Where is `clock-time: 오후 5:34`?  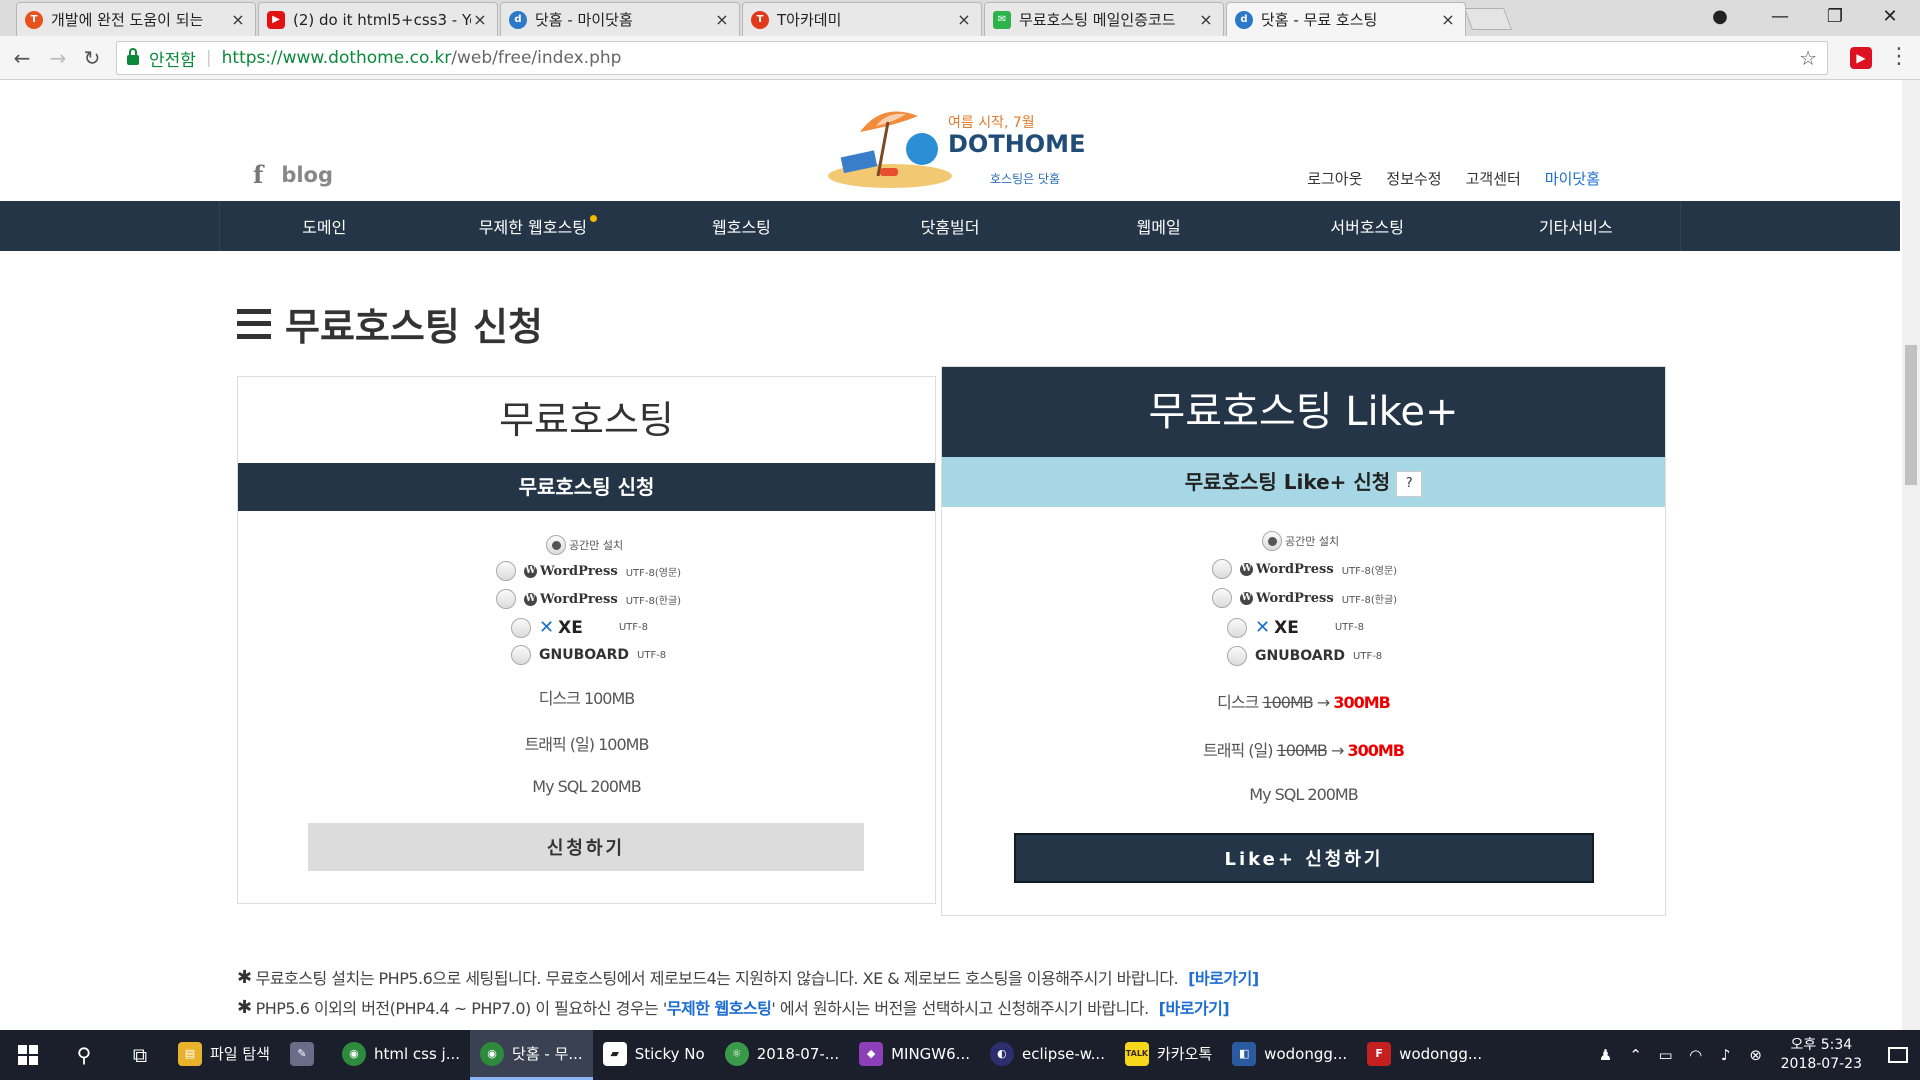
clock-time: 오후 5:34 is located at coordinates (1821, 1045).